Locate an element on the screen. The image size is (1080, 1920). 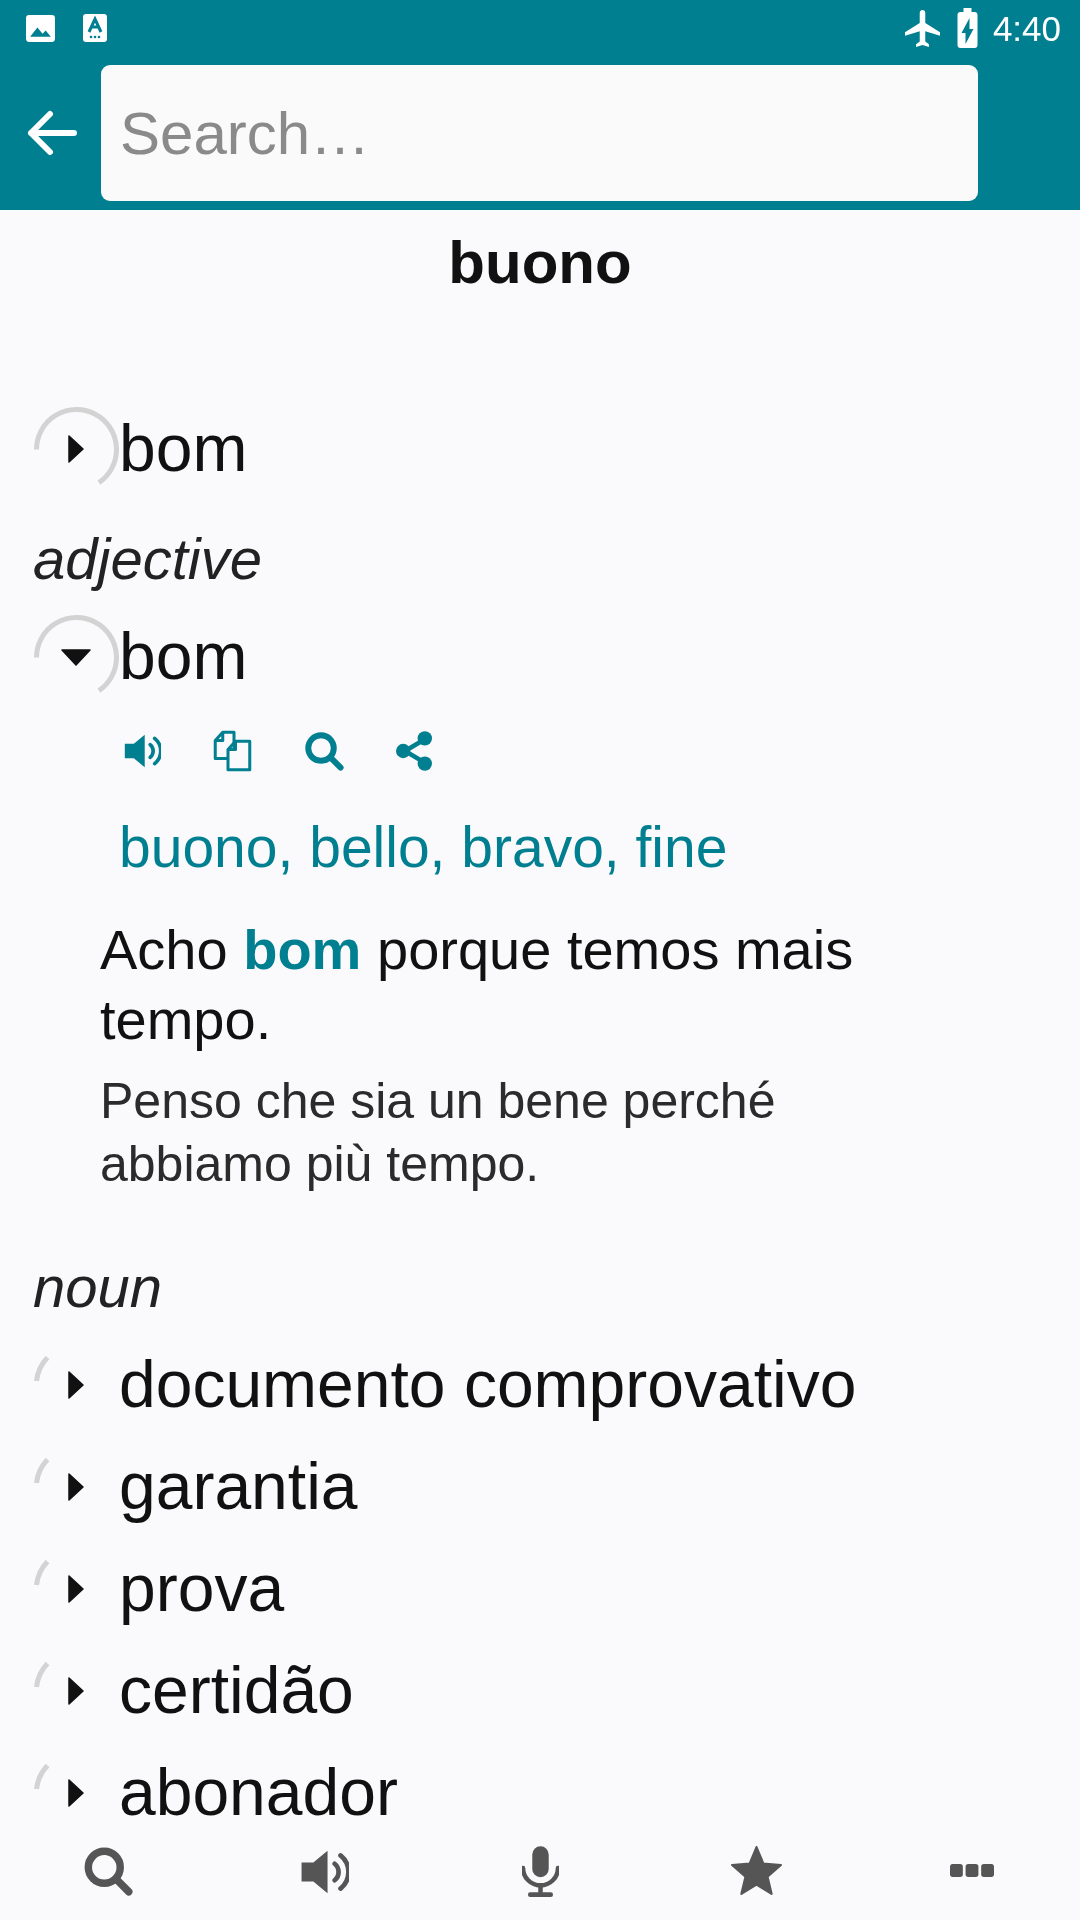
more-icon is located at coordinates (972, 1870).